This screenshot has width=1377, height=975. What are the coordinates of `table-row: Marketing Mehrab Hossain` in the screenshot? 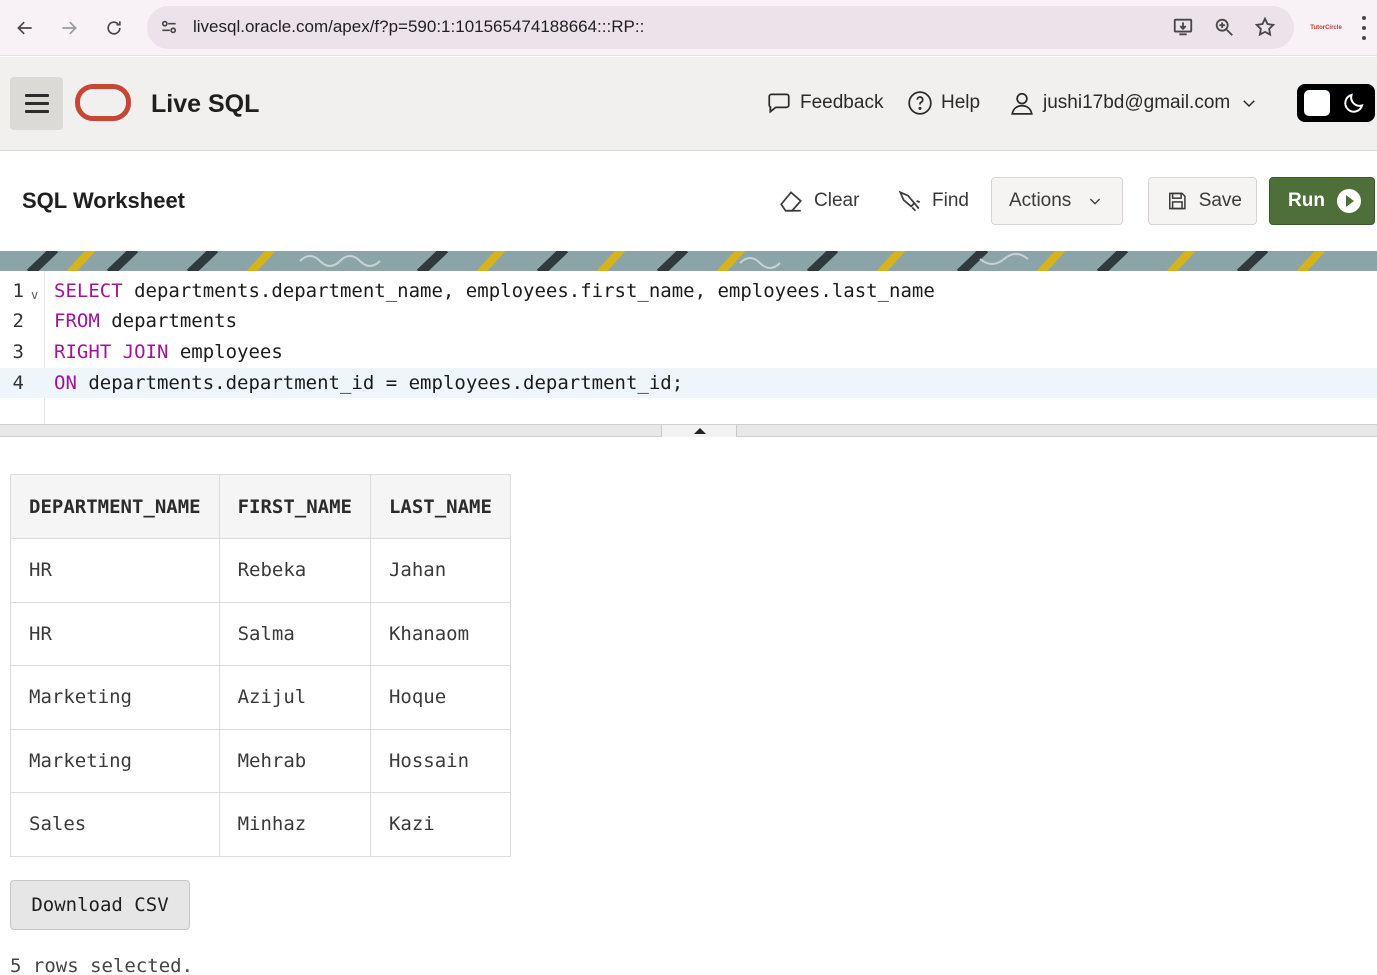 It's located at (260, 760).